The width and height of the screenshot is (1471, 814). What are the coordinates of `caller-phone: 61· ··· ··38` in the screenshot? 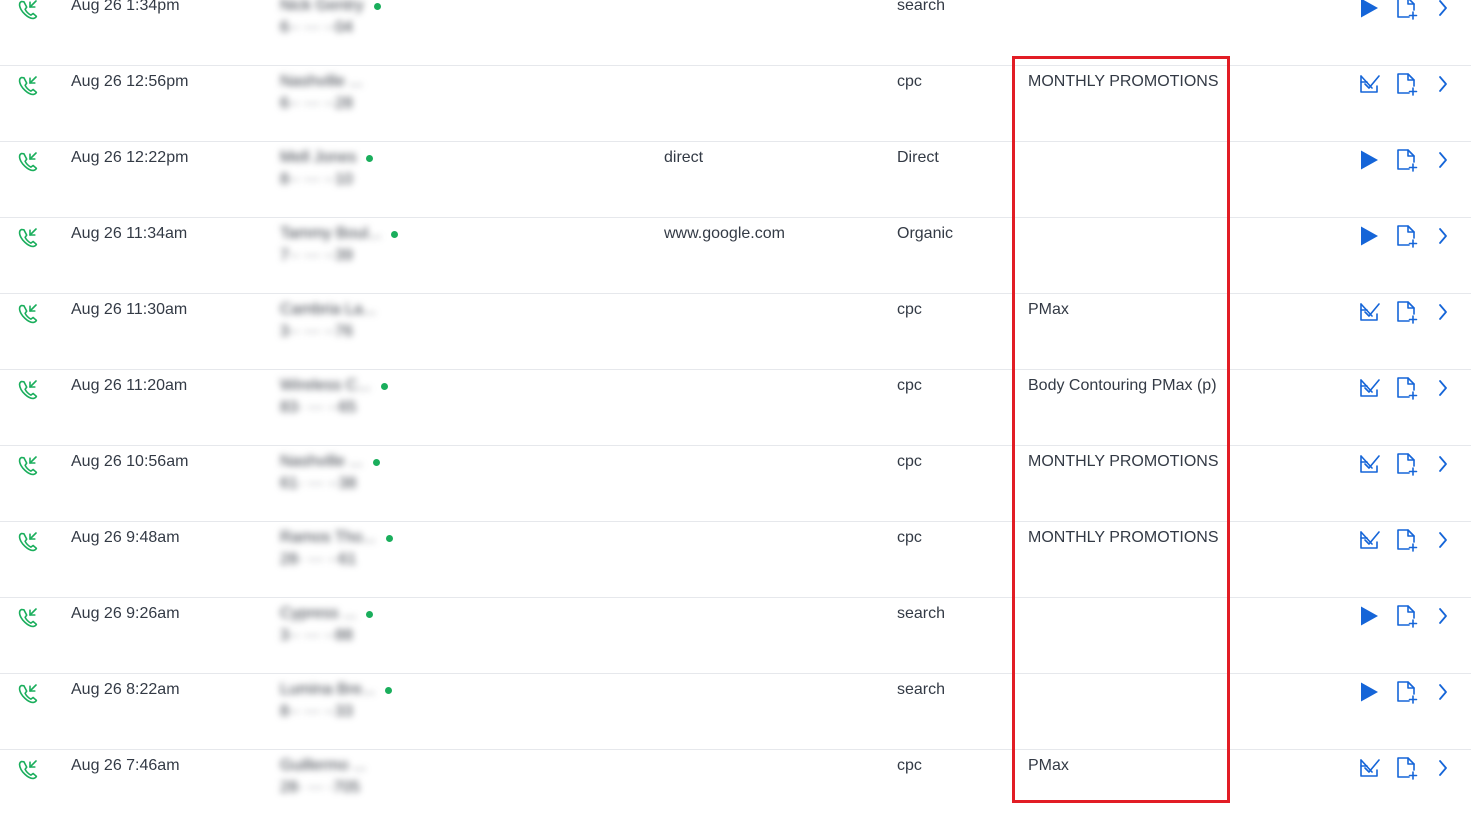 It's located at (318, 483).